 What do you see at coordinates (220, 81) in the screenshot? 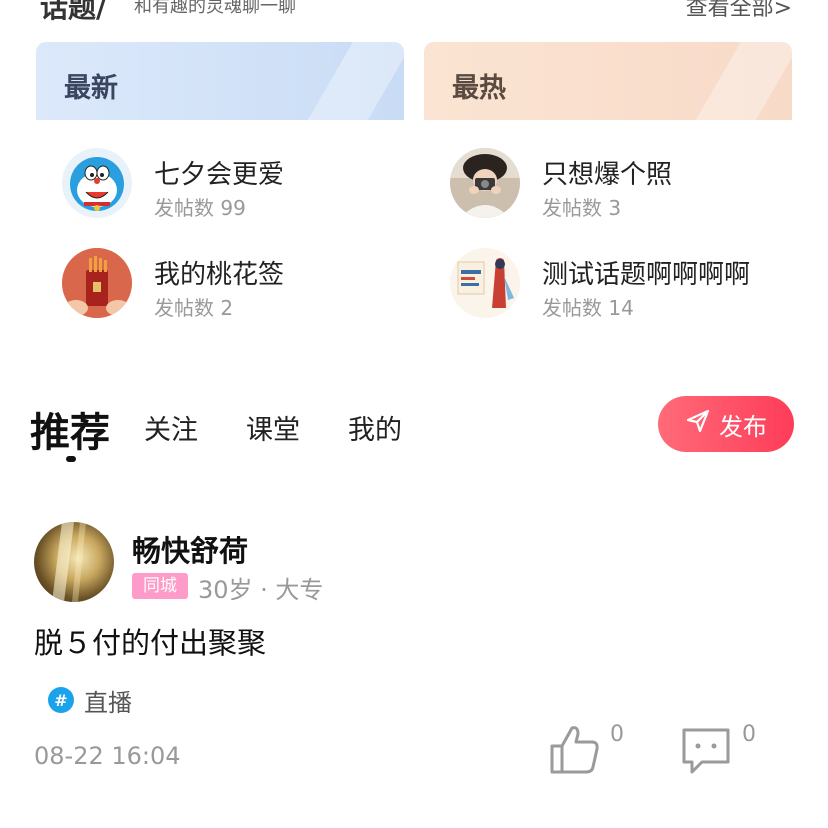
I see `latest-panel-header: 最新` at bounding box center [220, 81].